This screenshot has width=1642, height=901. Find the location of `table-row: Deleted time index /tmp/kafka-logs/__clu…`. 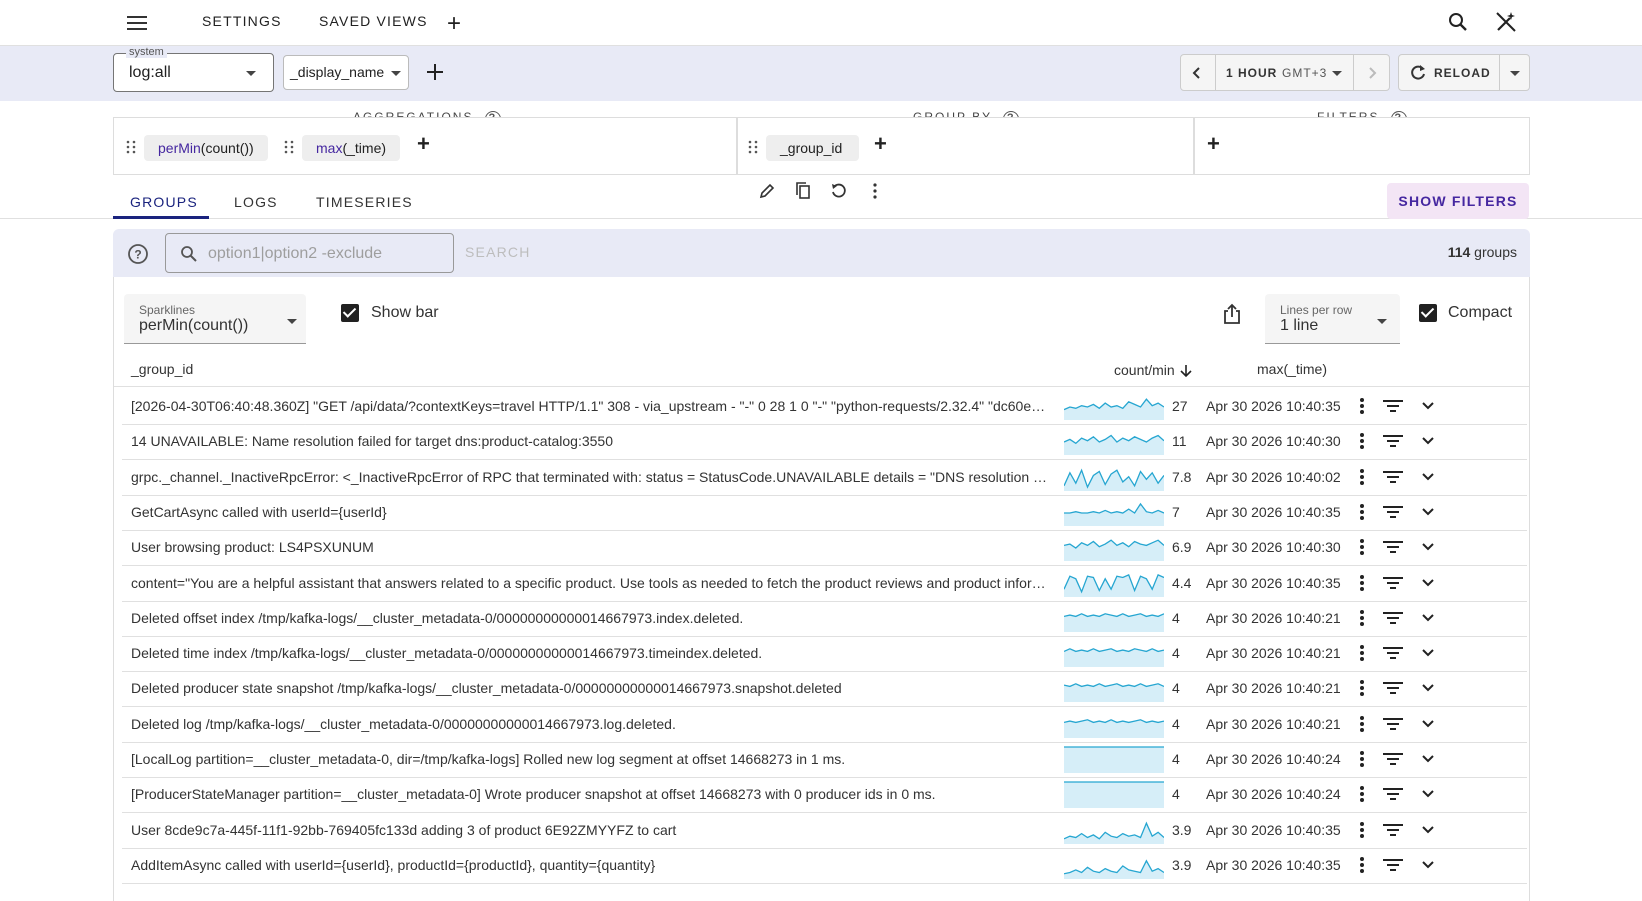

table-row: Deleted time index /tmp/kafka-logs/__clu… is located at coordinates (824, 654).